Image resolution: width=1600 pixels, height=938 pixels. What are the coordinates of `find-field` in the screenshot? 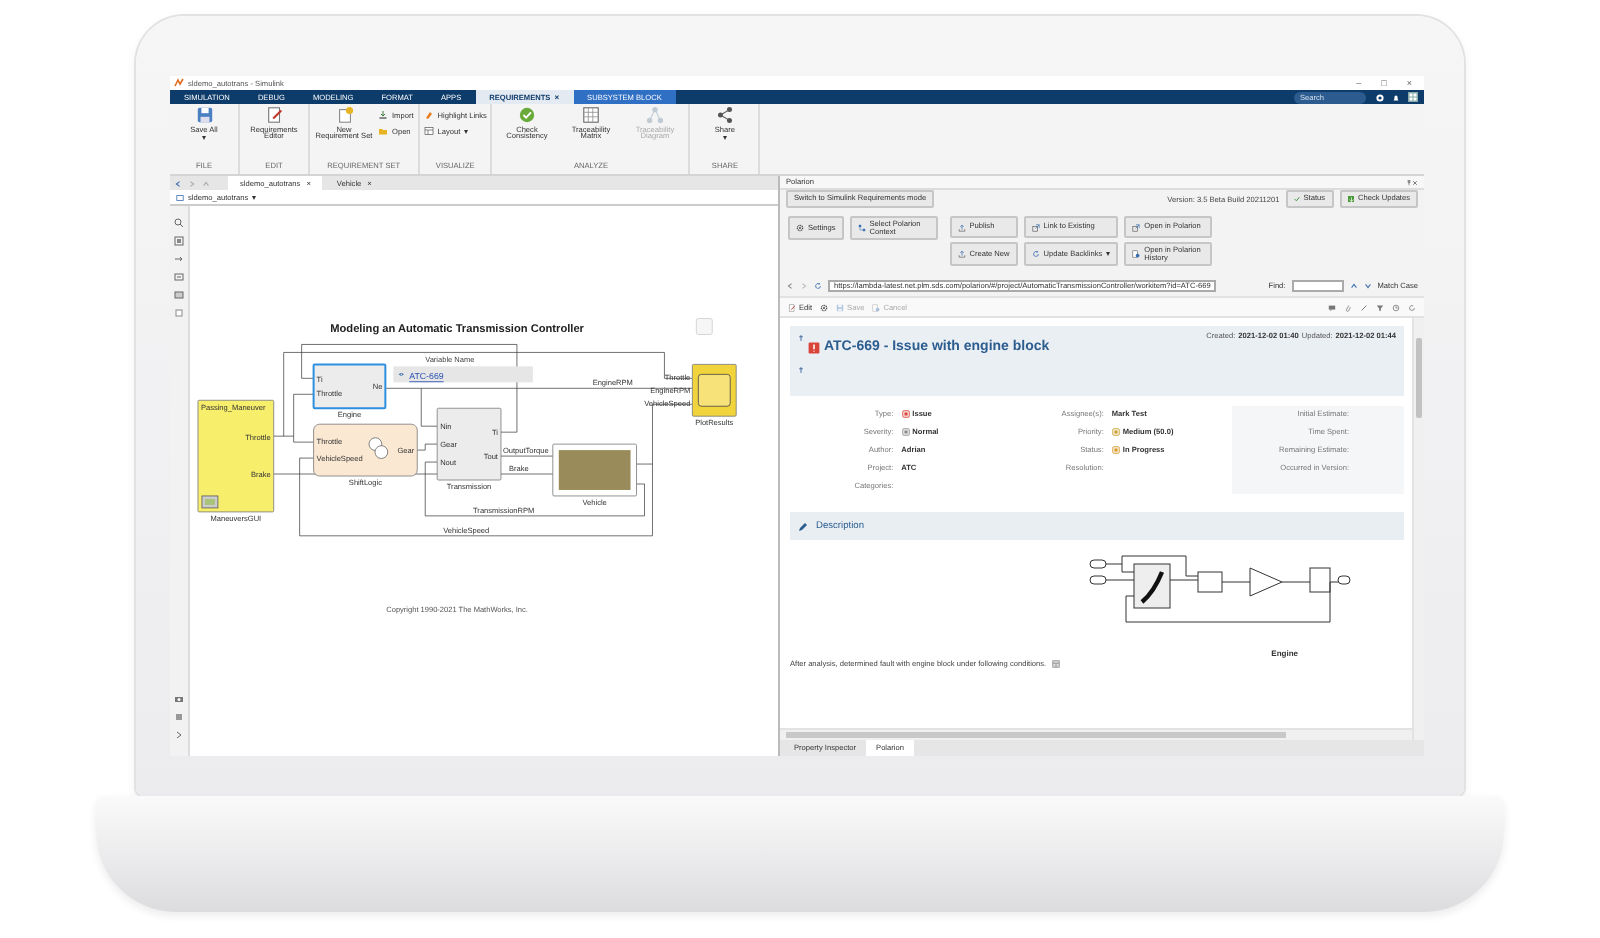 It's located at (1317, 286).